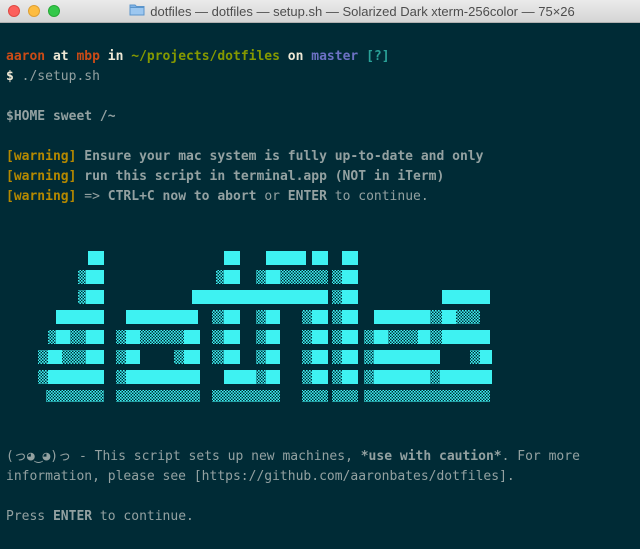  I want to click on prompt-path: ~/projects/dotfiles, so click(205, 56).